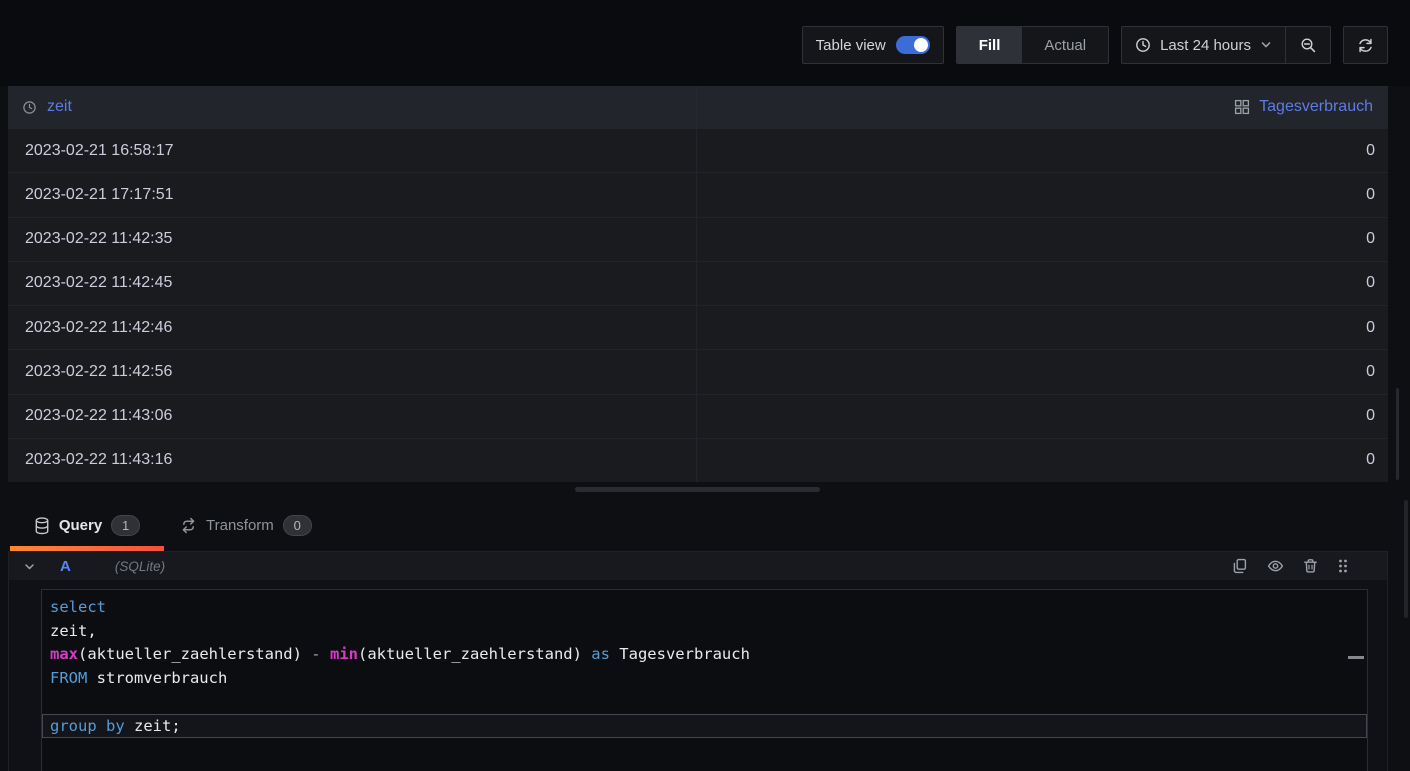 The width and height of the screenshot is (1410, 771). I want to click on code-line: FROM stromverbrauch, so click(704, 679).